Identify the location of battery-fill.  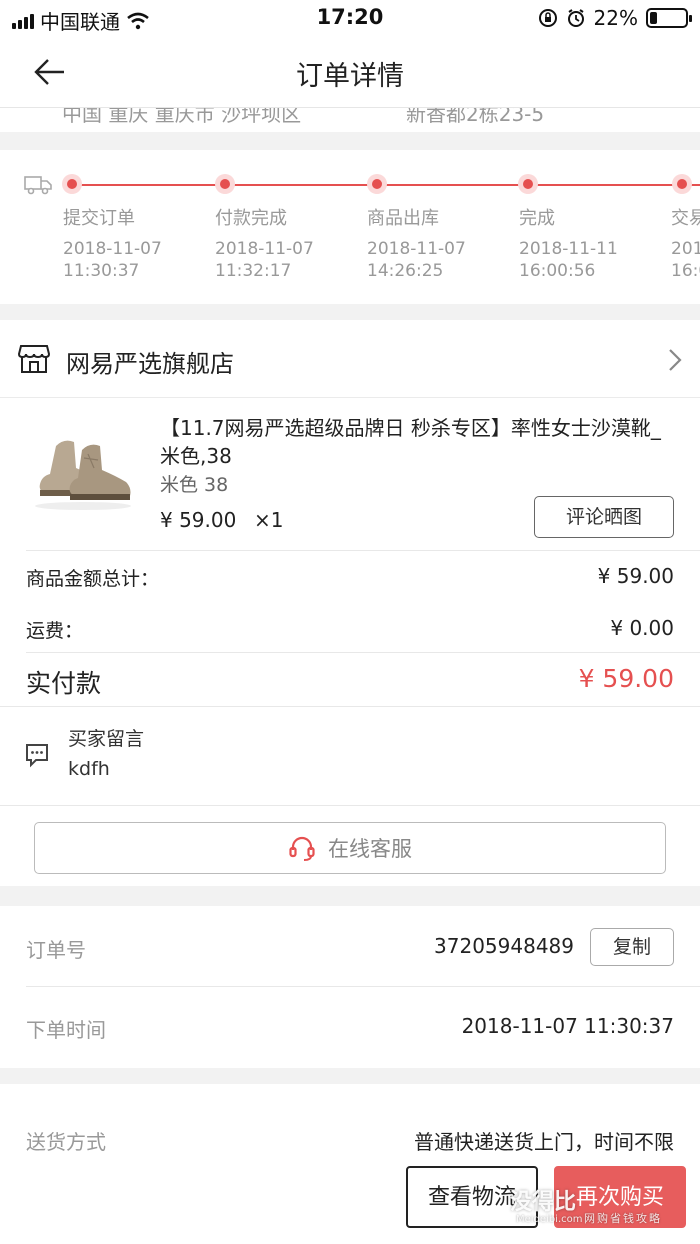
(654, 18).